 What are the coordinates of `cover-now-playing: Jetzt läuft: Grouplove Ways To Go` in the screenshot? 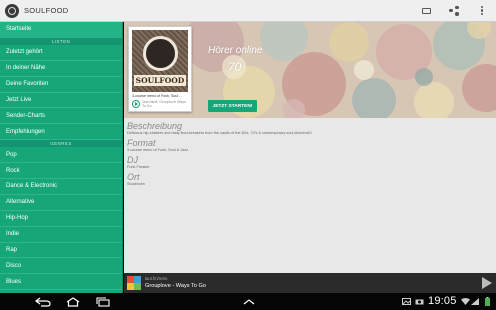 It's located at (164, 104).